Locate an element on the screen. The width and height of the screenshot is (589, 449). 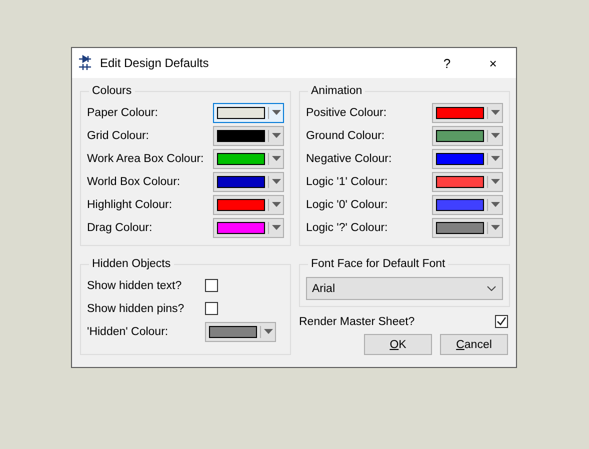
font-dropdown: Arial is located at coordinates (404, 288).